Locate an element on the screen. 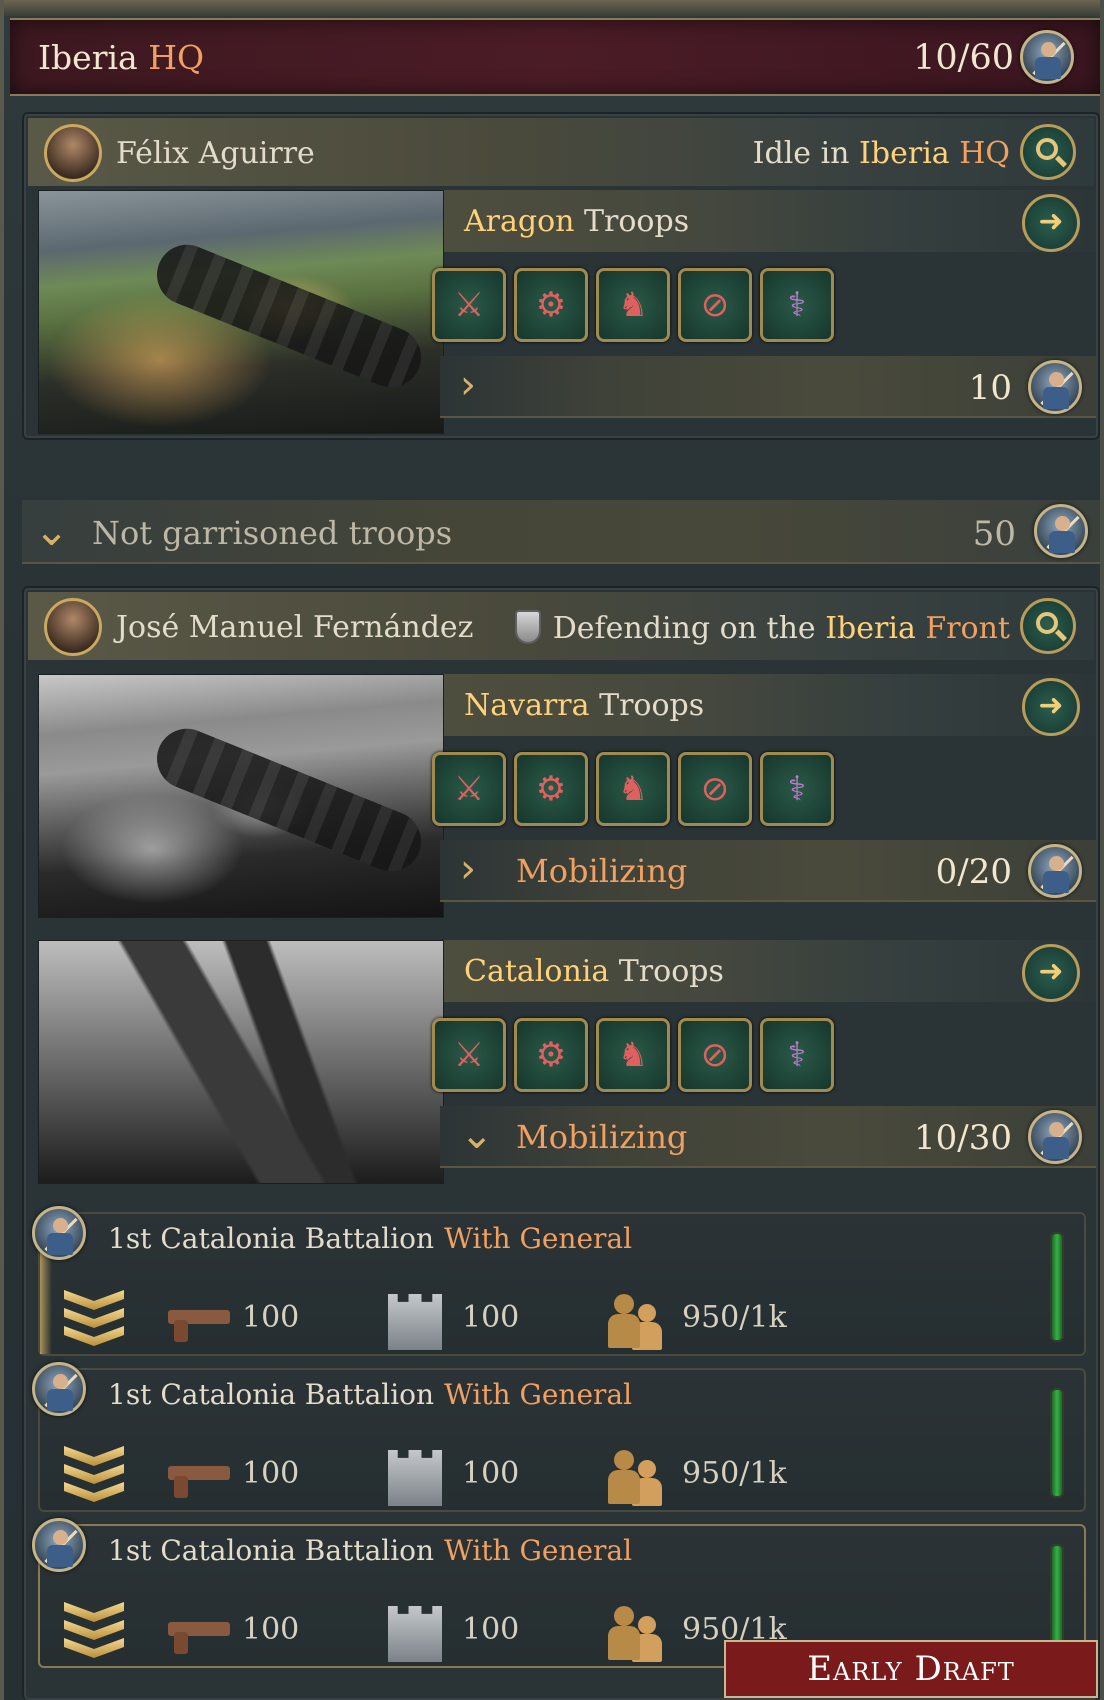 The image size is (1104, 1700). troop-count: 10/30 is located at coordinates (963, 1138).